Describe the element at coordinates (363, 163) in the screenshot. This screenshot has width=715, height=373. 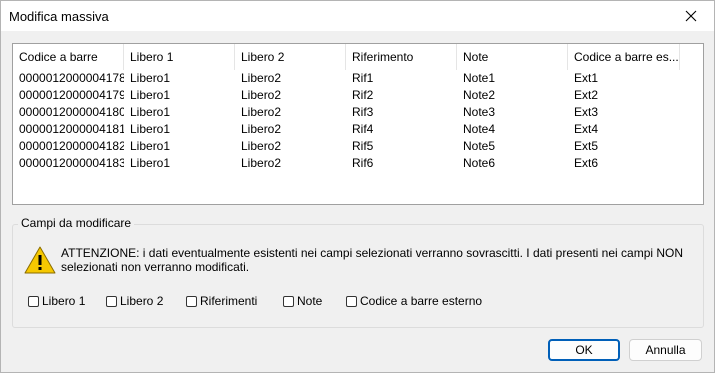
I see `cell-riferimento: Rif6` at that location.